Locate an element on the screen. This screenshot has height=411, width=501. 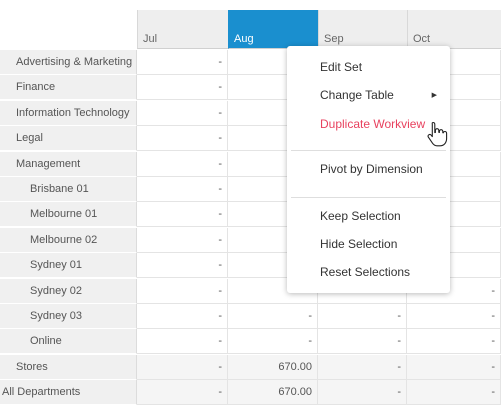
row-label: Brisbane 01 is located at coordinates (68, 189).